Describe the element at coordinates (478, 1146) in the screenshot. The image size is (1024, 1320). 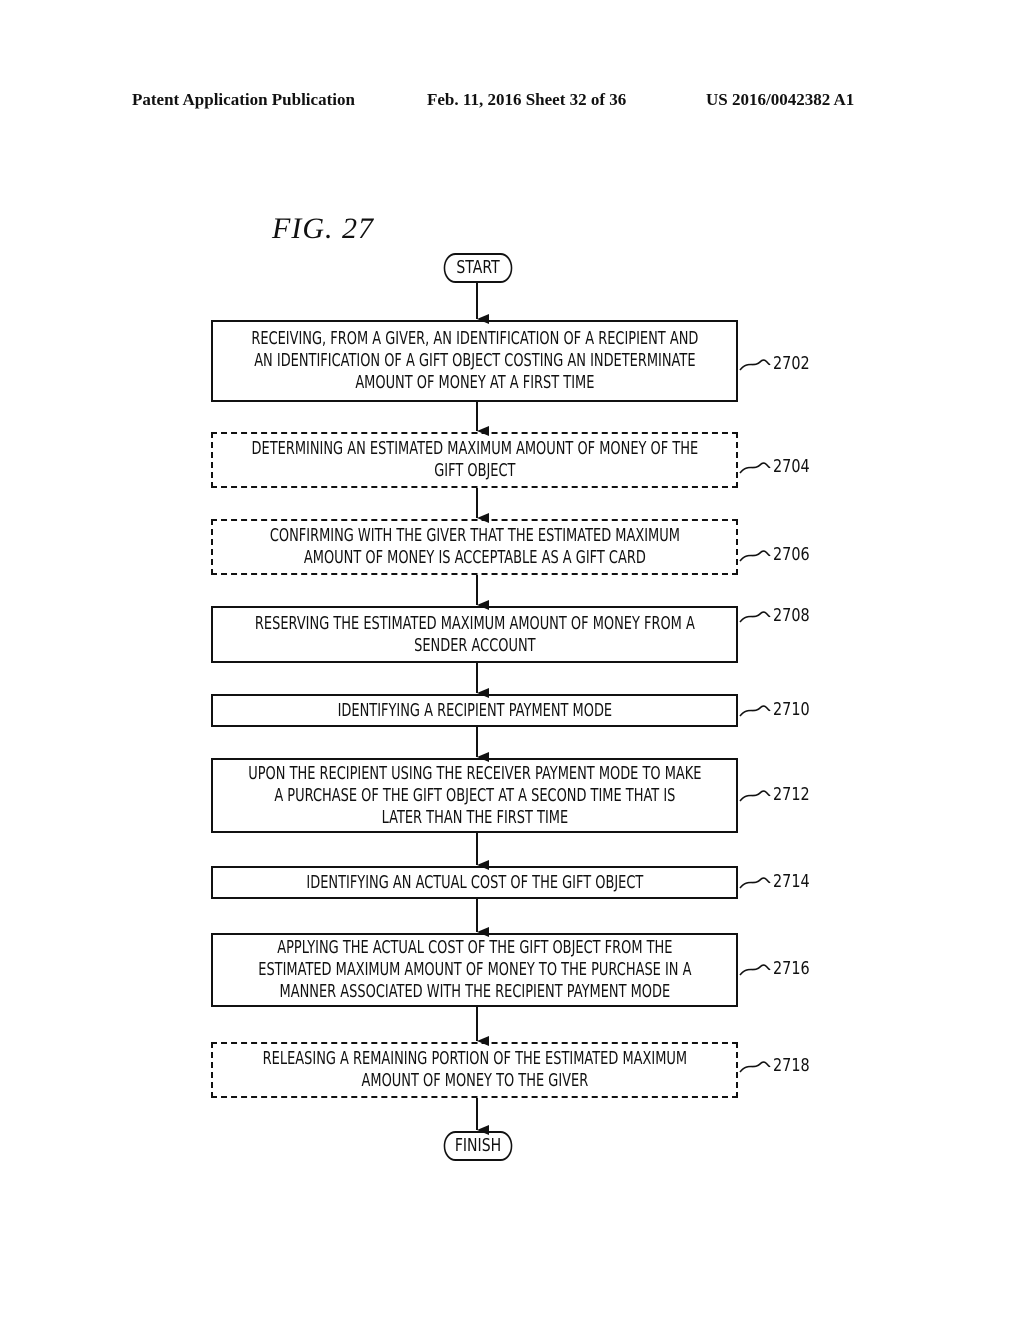
I see `finish-terminal: FINISH` at that location.